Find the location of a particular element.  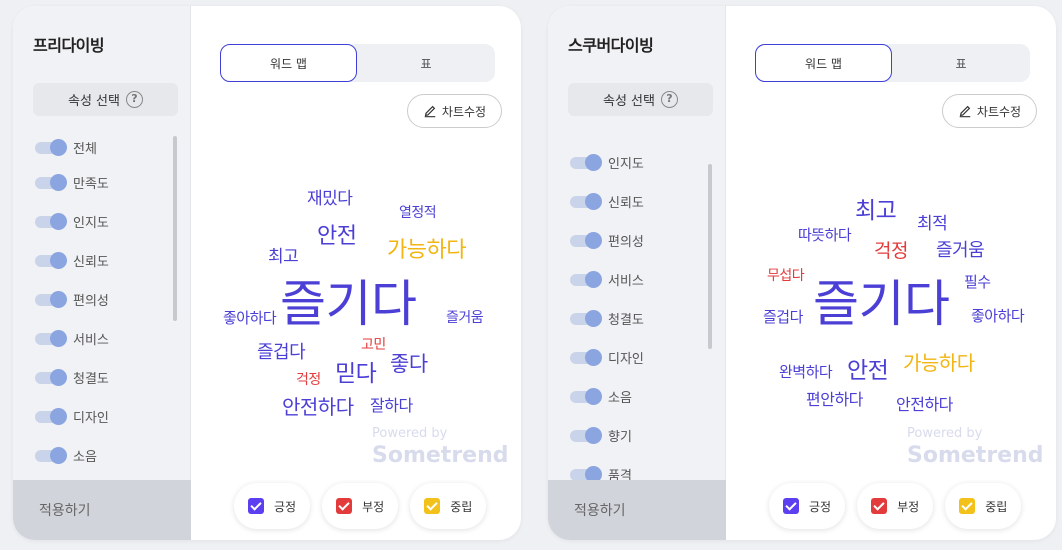

word: 필수 is located at coordinates (977, 281).